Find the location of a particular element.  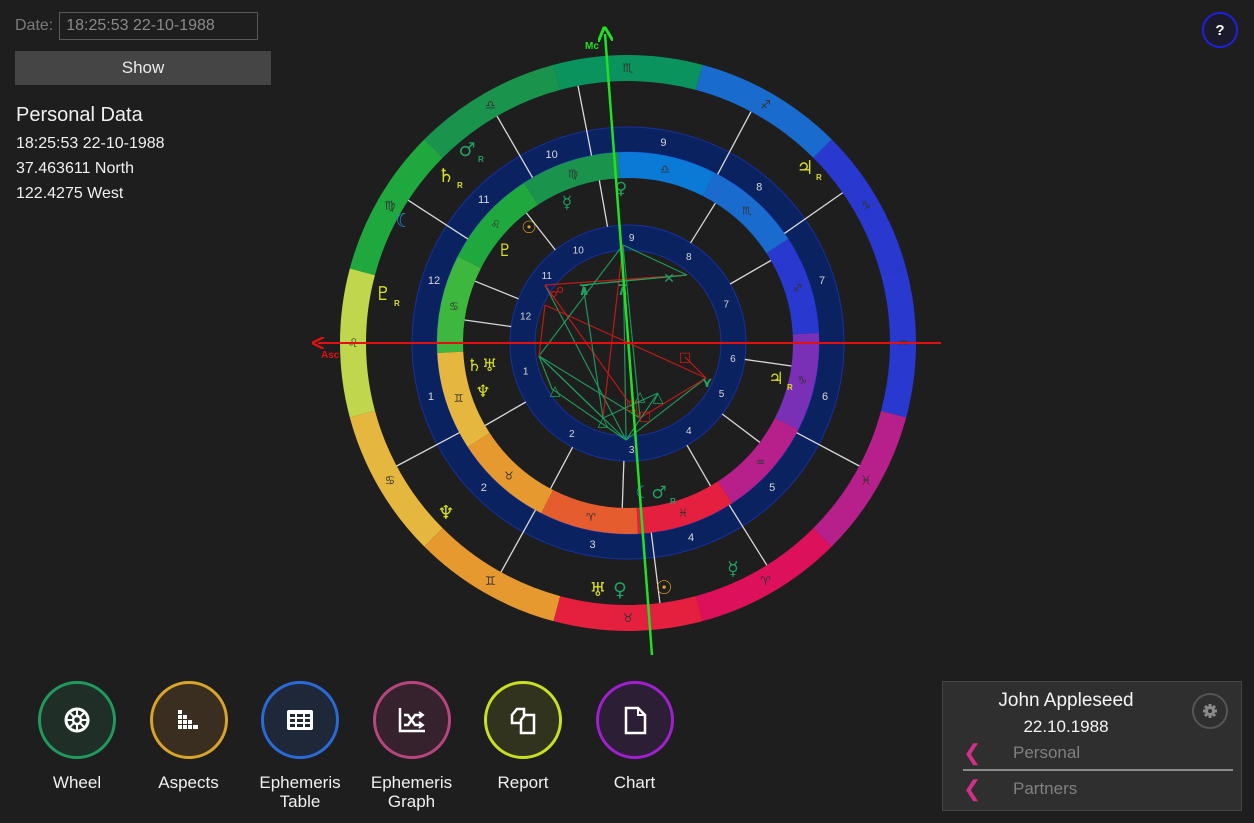

middle-sign-glyph: ♌ is located at coordinates (496, 224).